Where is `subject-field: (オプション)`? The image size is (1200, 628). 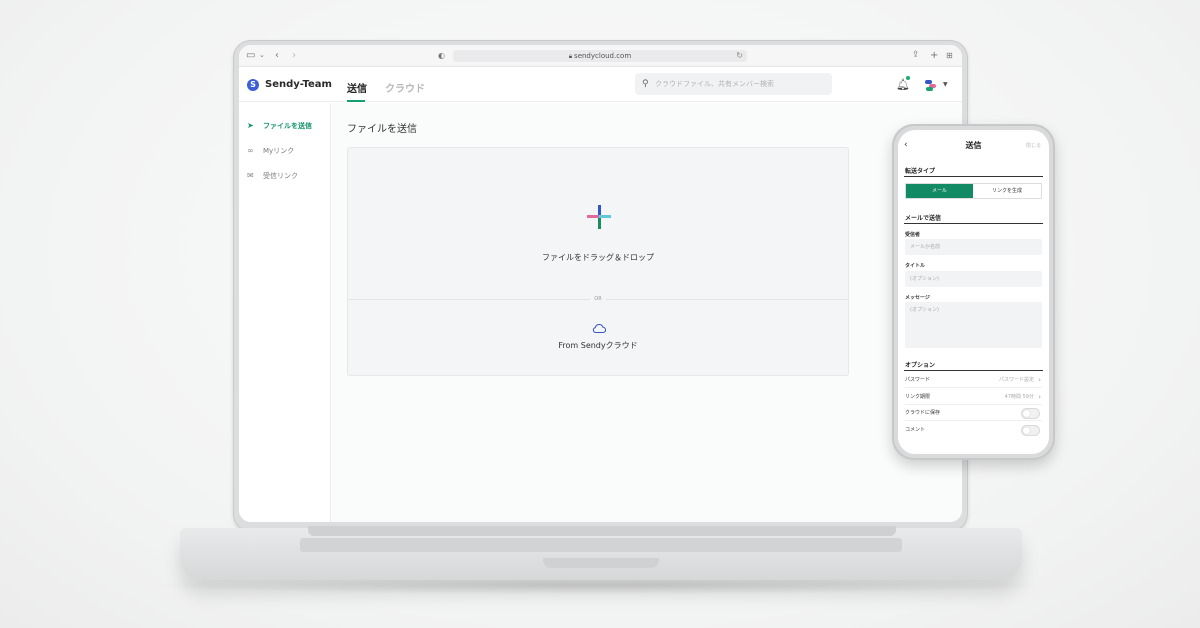 subject-field: (オプション) is located at coordinates (973, 279).